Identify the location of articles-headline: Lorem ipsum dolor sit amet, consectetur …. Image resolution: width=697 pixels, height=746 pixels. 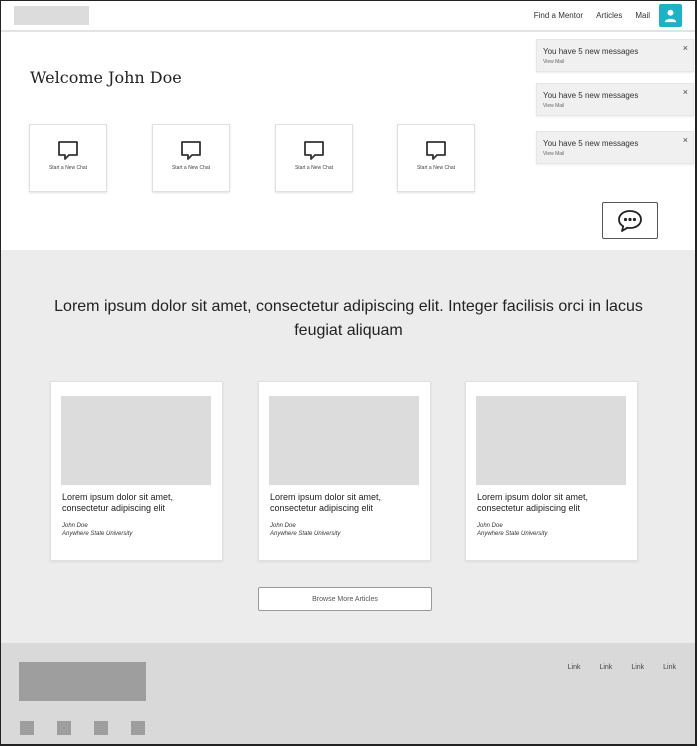
(348, 318).